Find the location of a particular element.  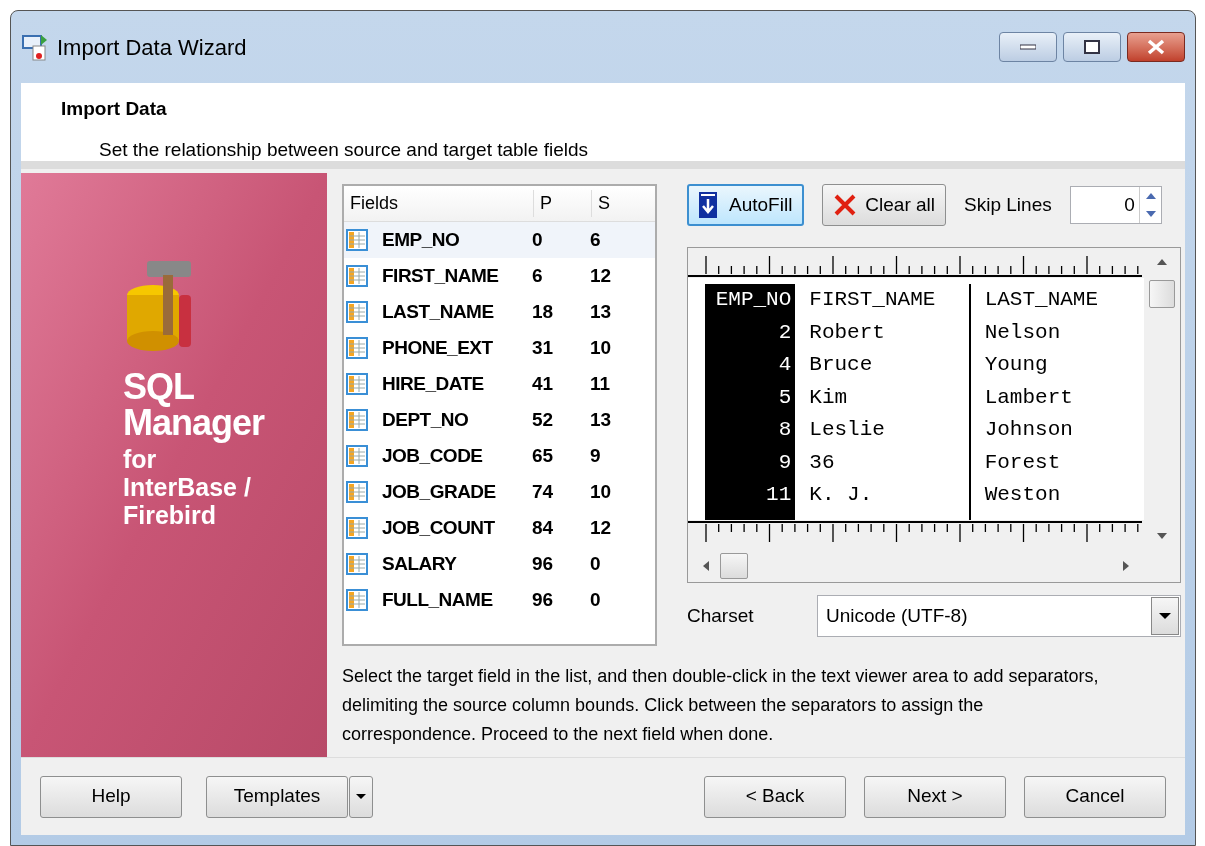

caret-icon is located at coordinates (361, 796).